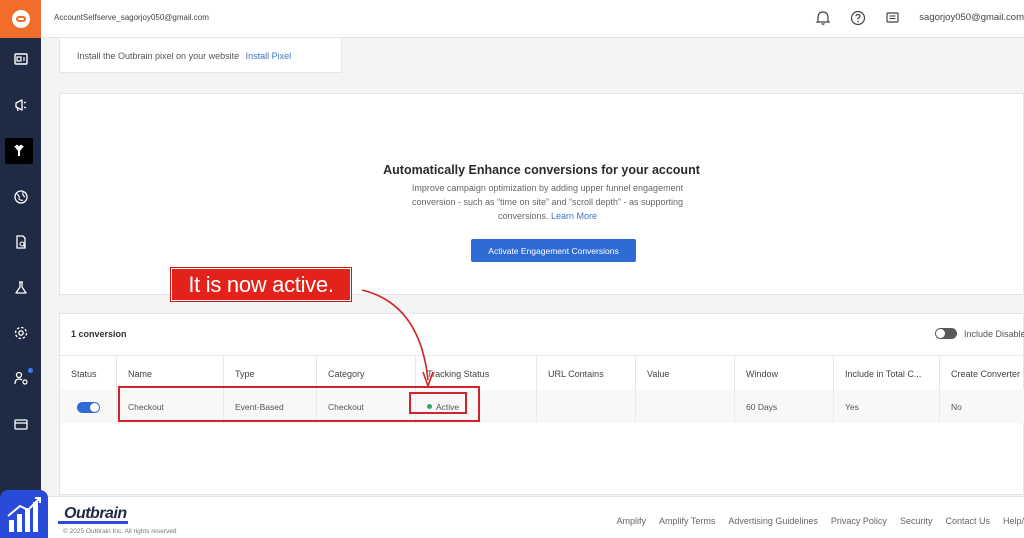 The height and width of the screenshot is (538, 1024). What do you see at coordinates (30, 370) in the screenshot?
I see `notification-dot` at bounding box center [30, 370].